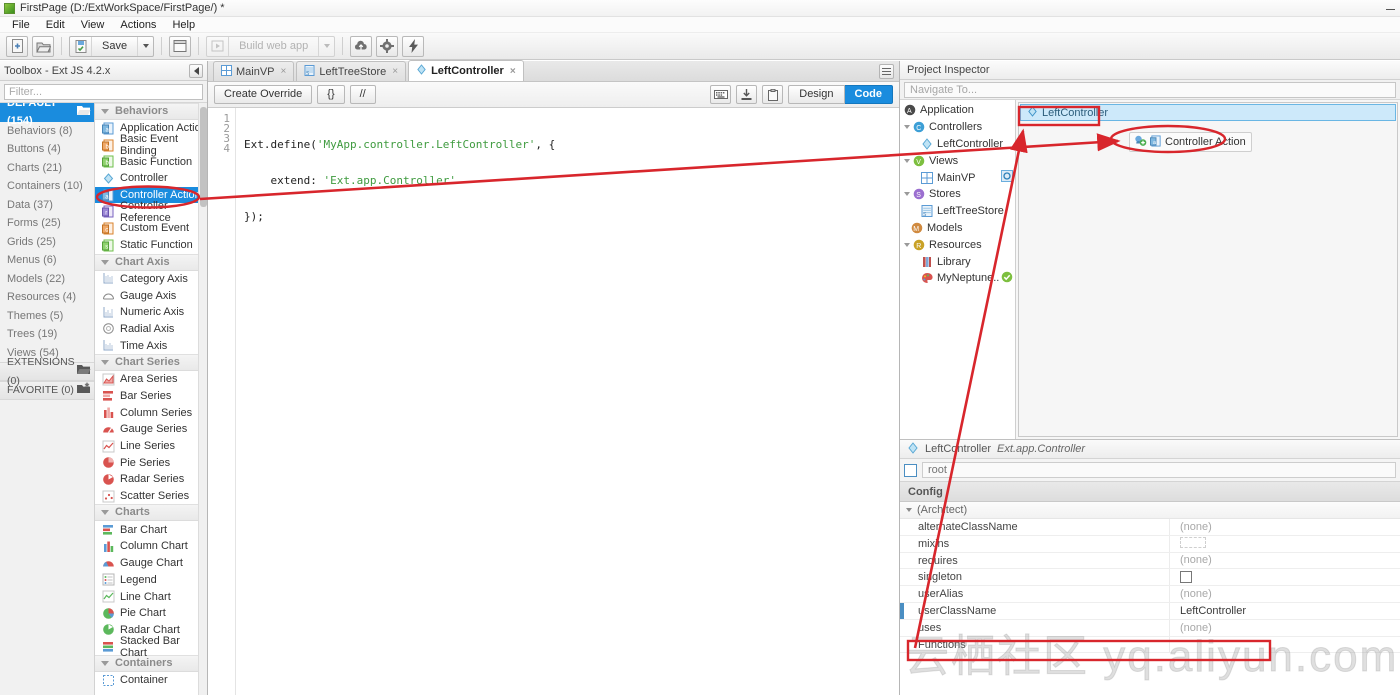 This screenshot has width=1400, height=695. I want to click on toolbox-category-trees: Trees (19), so click(47, 334).